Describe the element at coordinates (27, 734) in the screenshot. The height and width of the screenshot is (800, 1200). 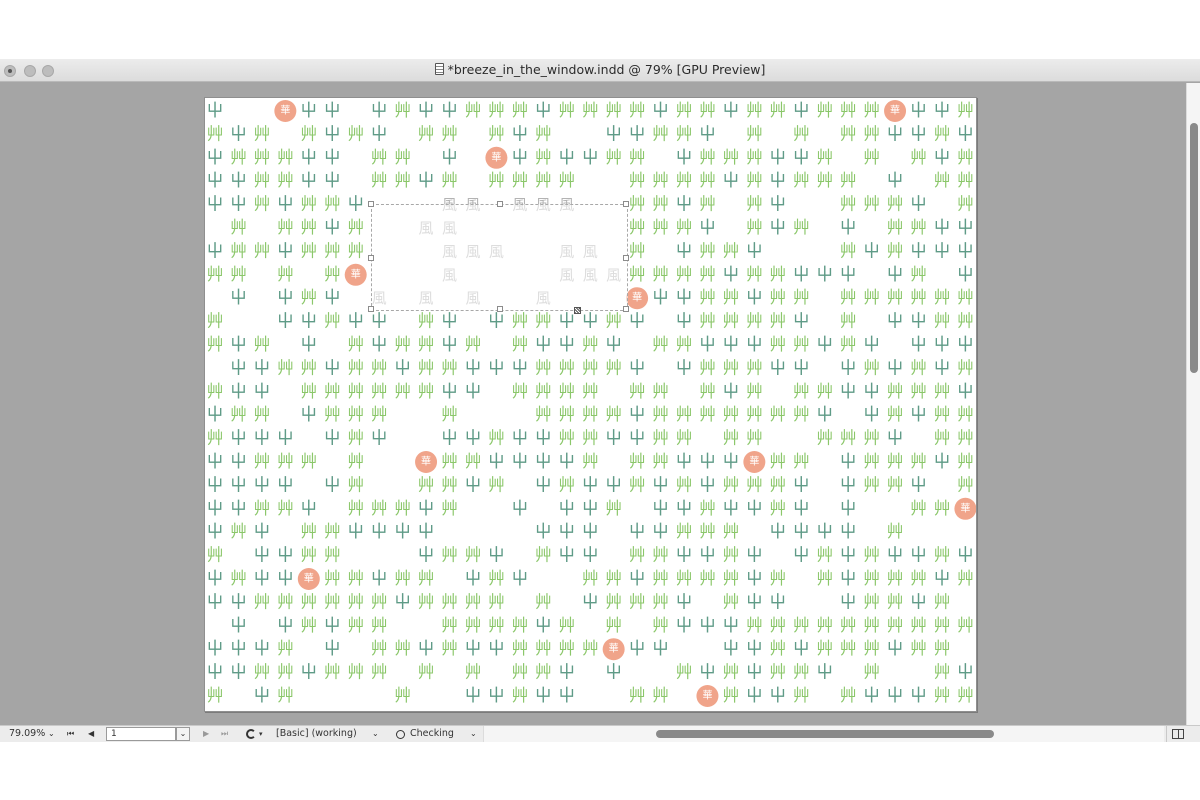
I see `zoom-level: 79.09%` at that location.